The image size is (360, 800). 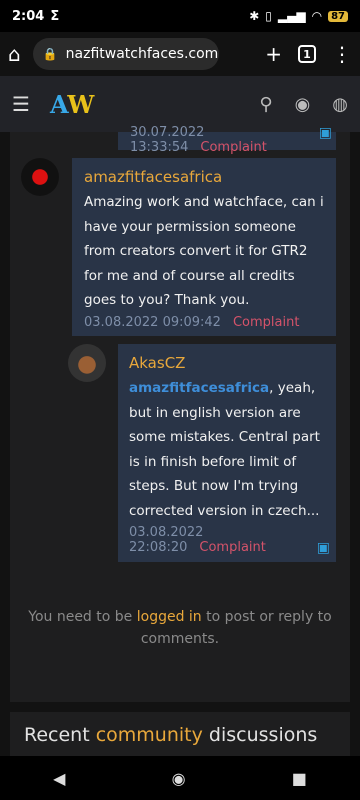 What do you see at coordinates (338, 16) in the screenshot?
I see `battery-icon: 87` at bounding box center [338, 16].